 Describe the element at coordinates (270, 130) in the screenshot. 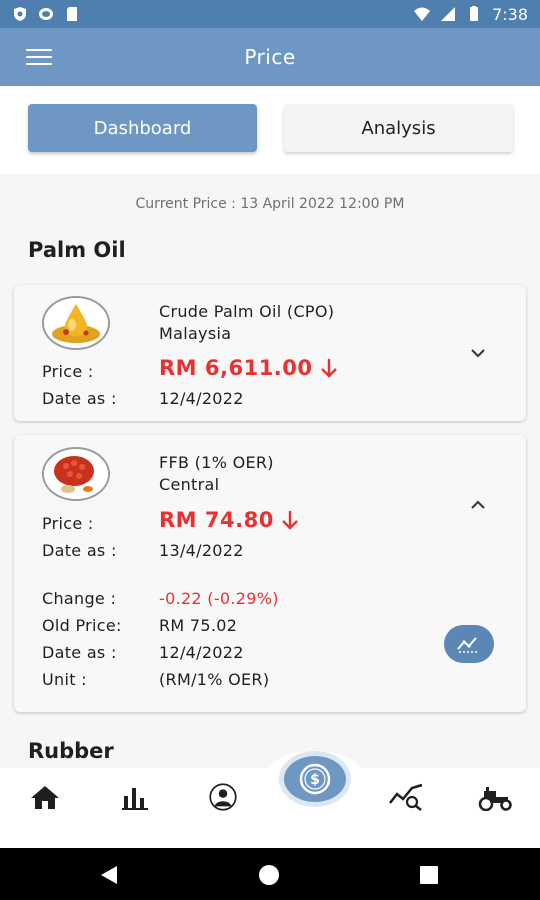

I see `tab-bar: Dashboard Analysis` at that location.